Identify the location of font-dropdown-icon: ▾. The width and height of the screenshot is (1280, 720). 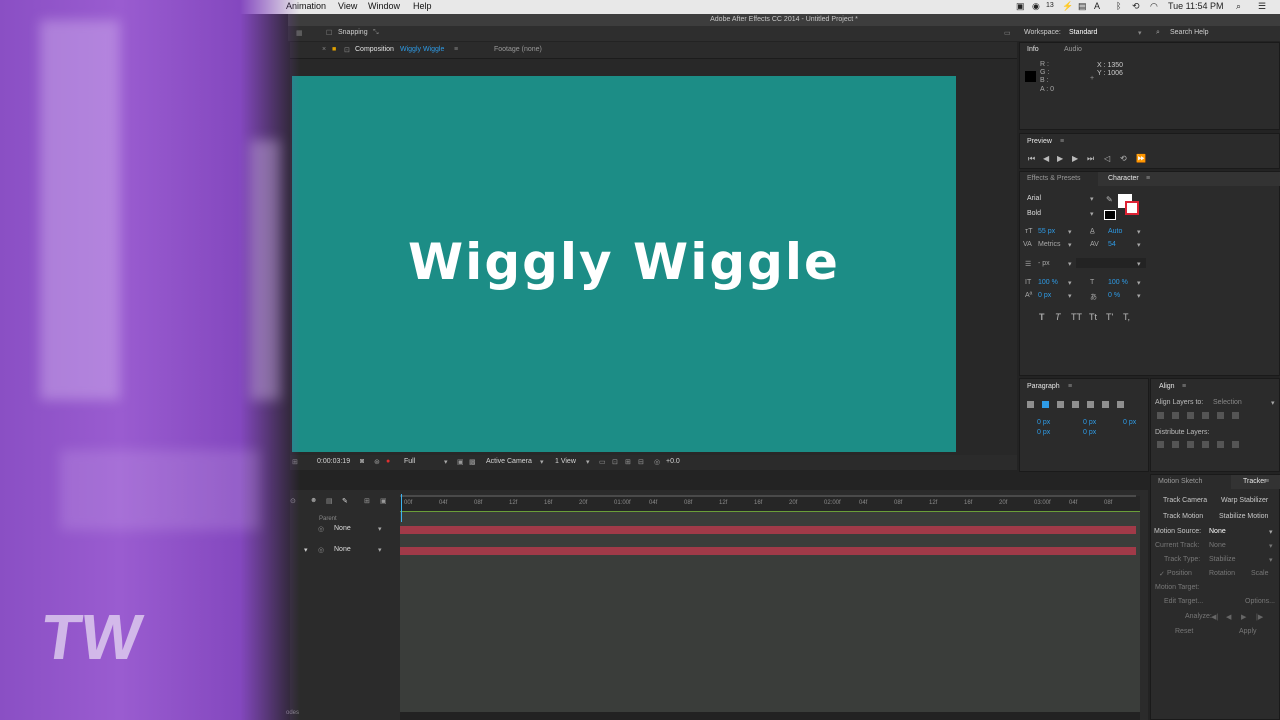
(1092, 199).